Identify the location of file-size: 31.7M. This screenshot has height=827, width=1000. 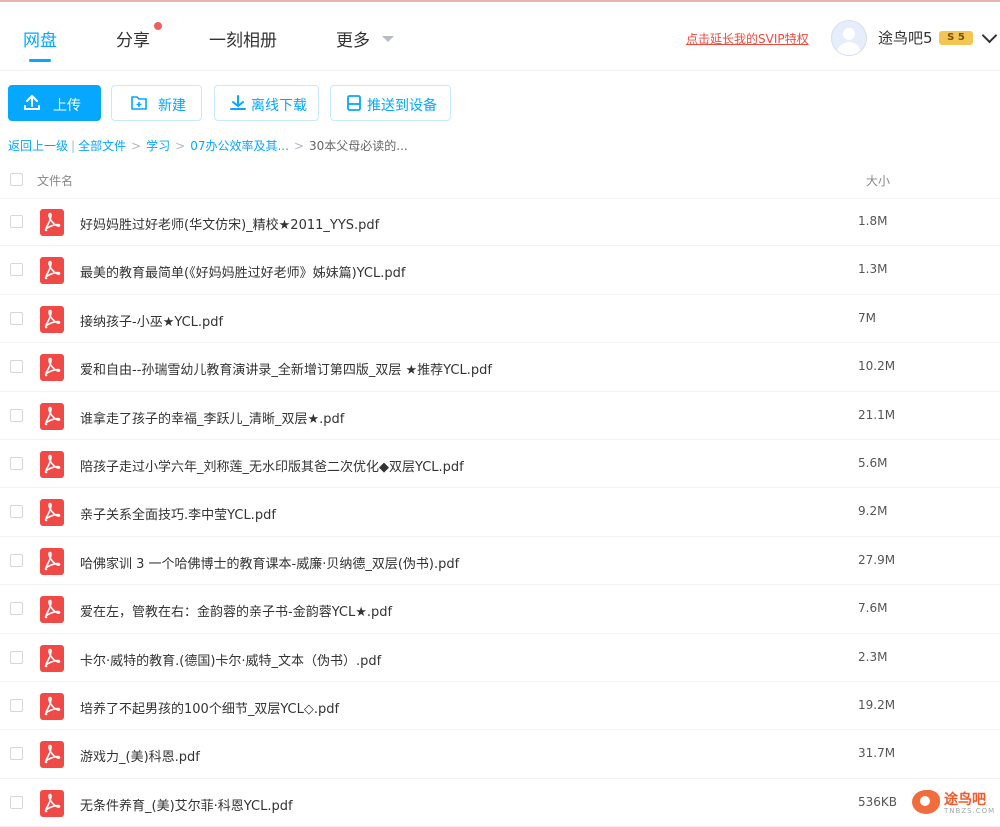
(877, 753).